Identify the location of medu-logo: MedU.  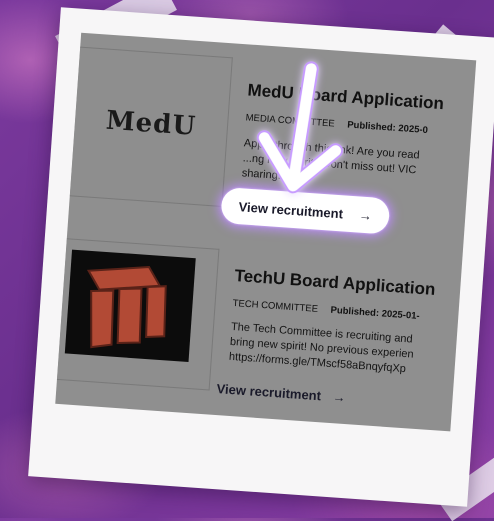
(151, 123).